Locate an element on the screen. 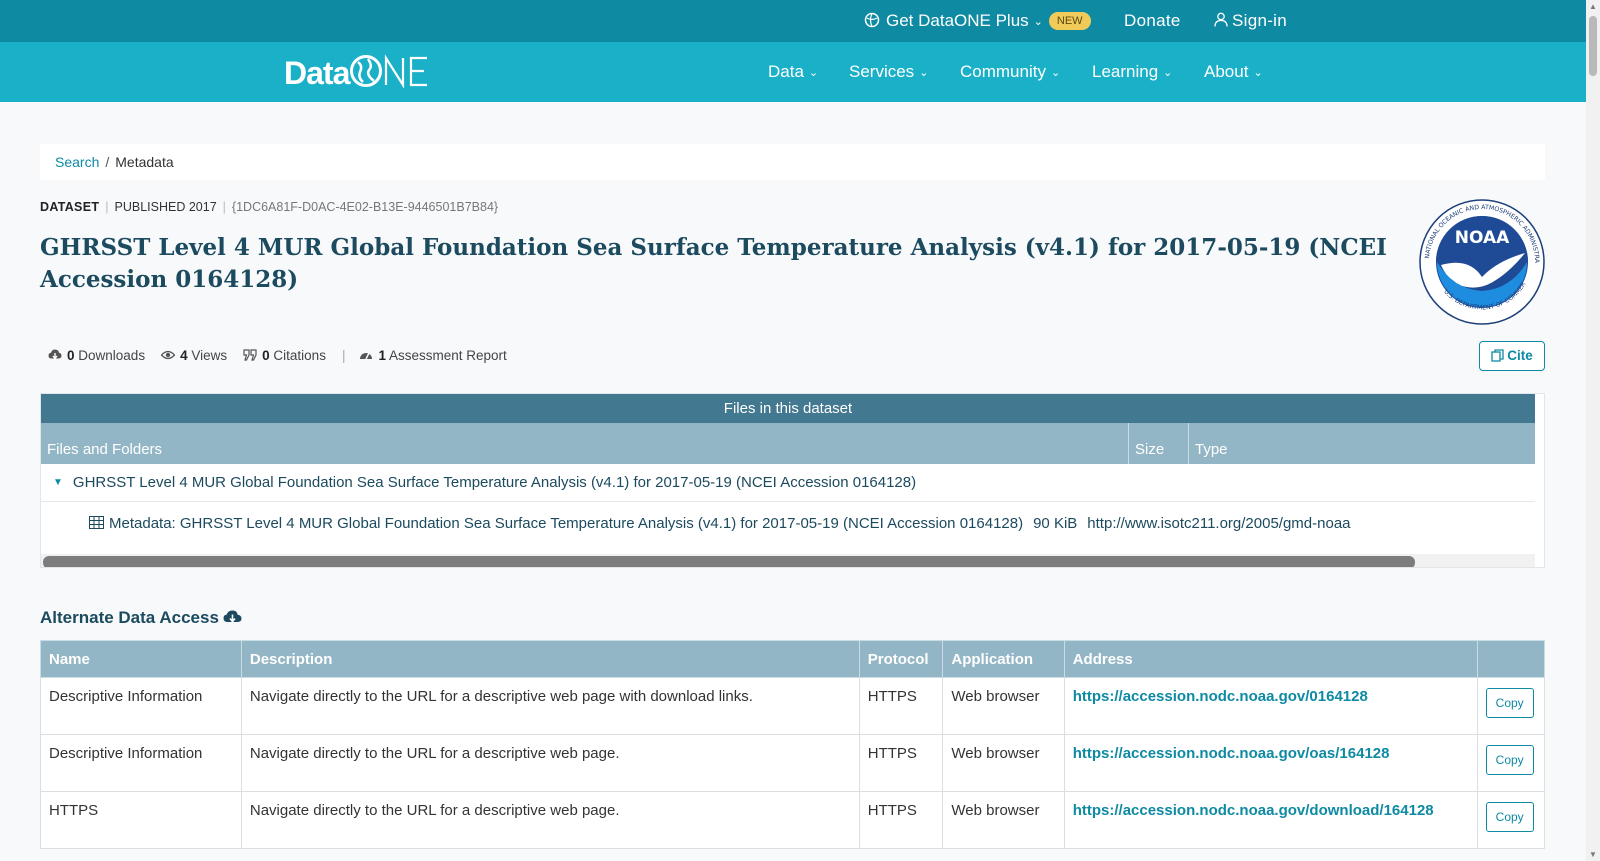 Image resolution: width=1600 pixels, height=861 pixels. nav-community: Community ⌄ is located at coordinates (1010, 72).